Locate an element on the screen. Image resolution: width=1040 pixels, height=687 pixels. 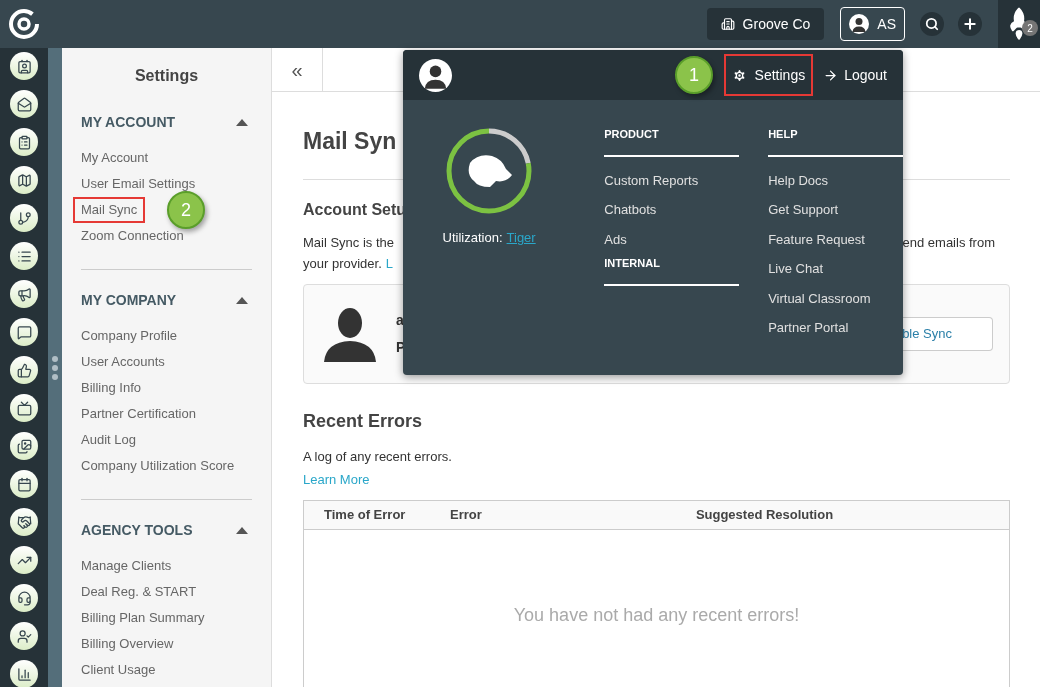
menu-link: Virtual Classroom is located at coordinates (835, 298).